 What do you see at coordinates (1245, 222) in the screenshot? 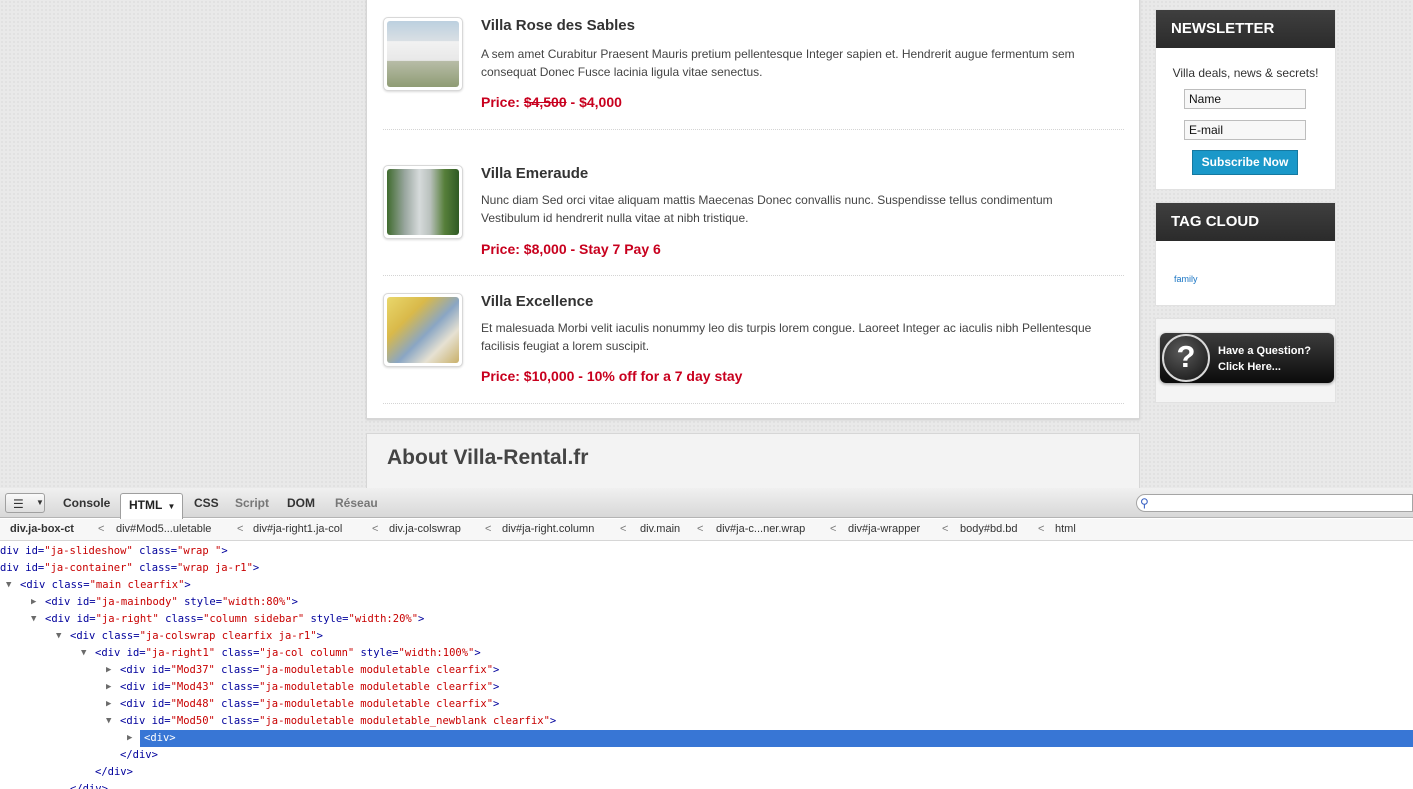
I see `tag-cloud-heading: TAG CLOUD` at bounding box center [1245, 222].